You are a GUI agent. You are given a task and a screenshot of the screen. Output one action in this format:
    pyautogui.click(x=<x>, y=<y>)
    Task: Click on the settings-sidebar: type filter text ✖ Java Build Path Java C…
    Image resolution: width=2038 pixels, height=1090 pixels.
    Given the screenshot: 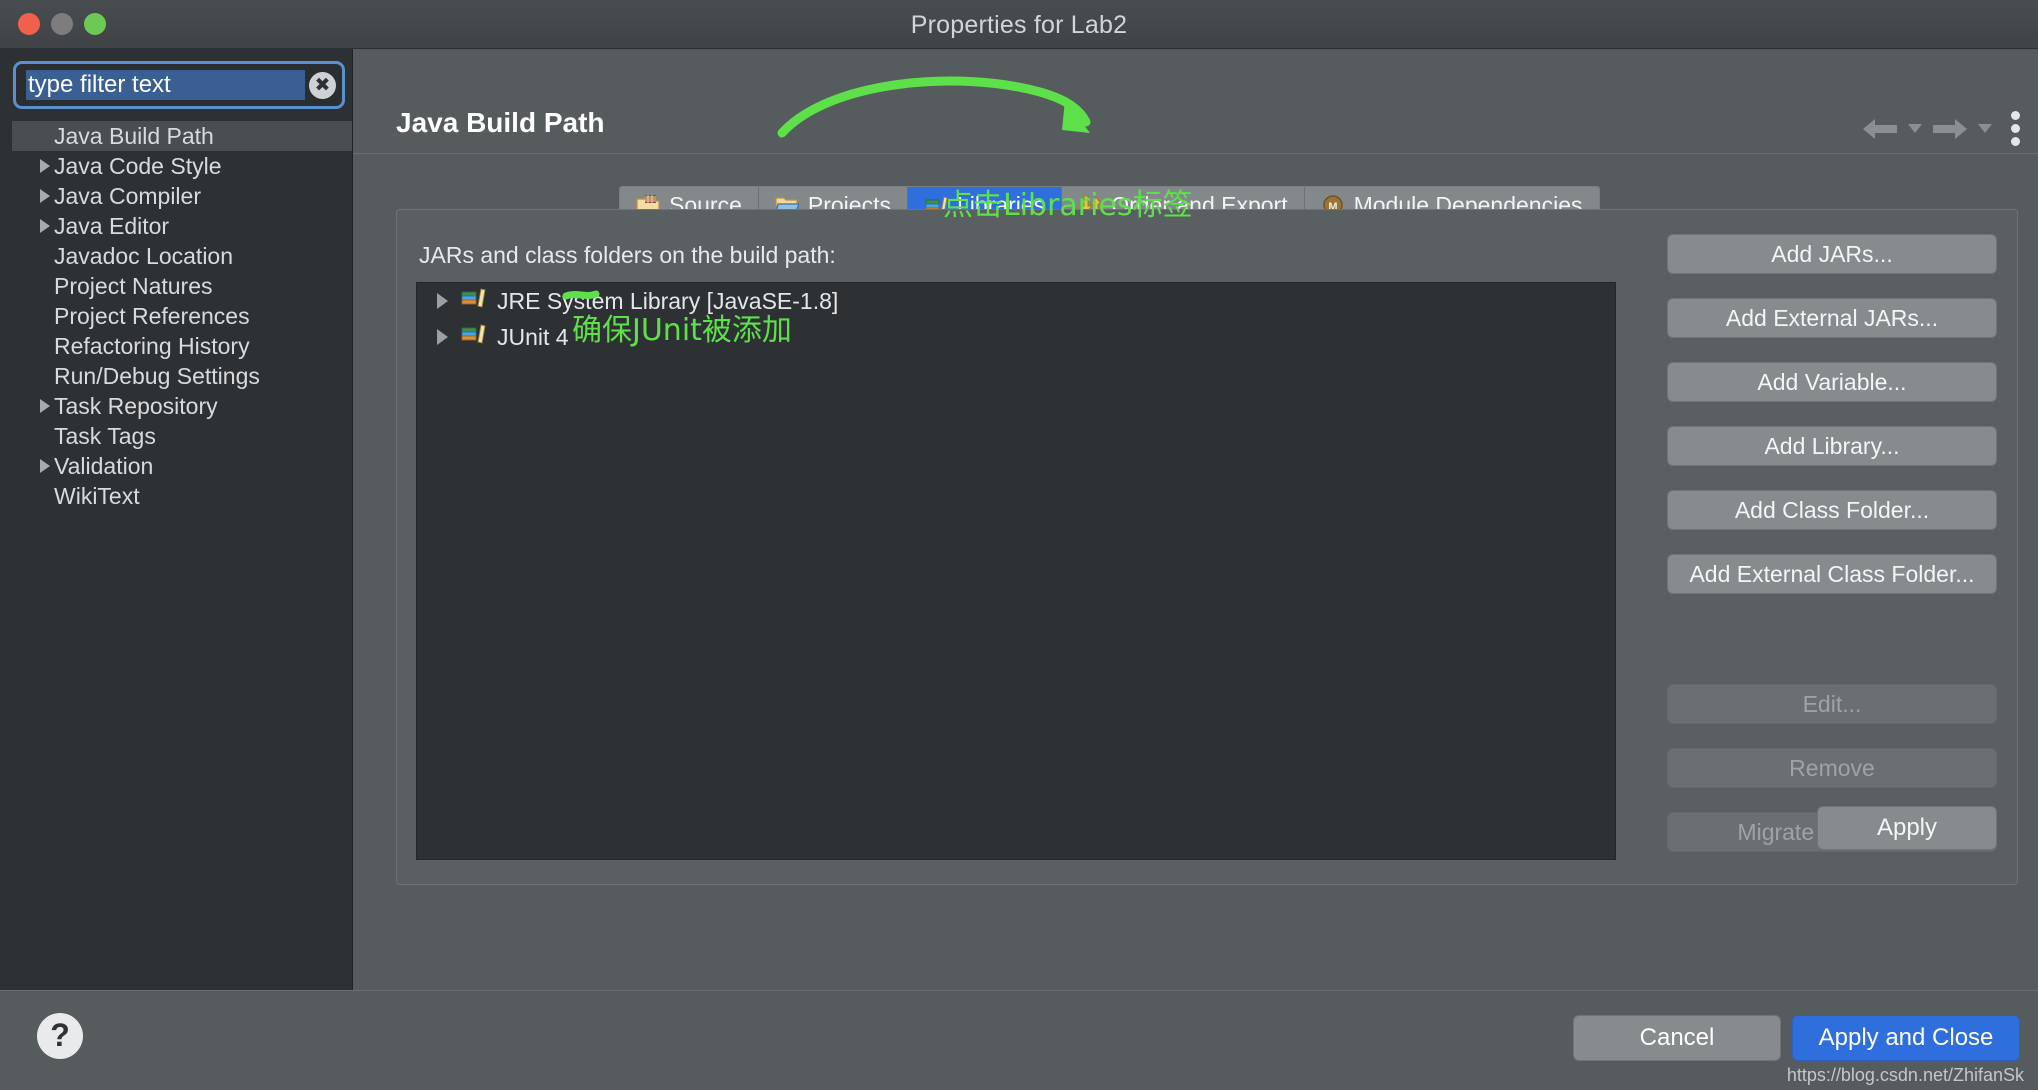 What is the action you would take?
    pyautogui.click(x=176, y=519)
    